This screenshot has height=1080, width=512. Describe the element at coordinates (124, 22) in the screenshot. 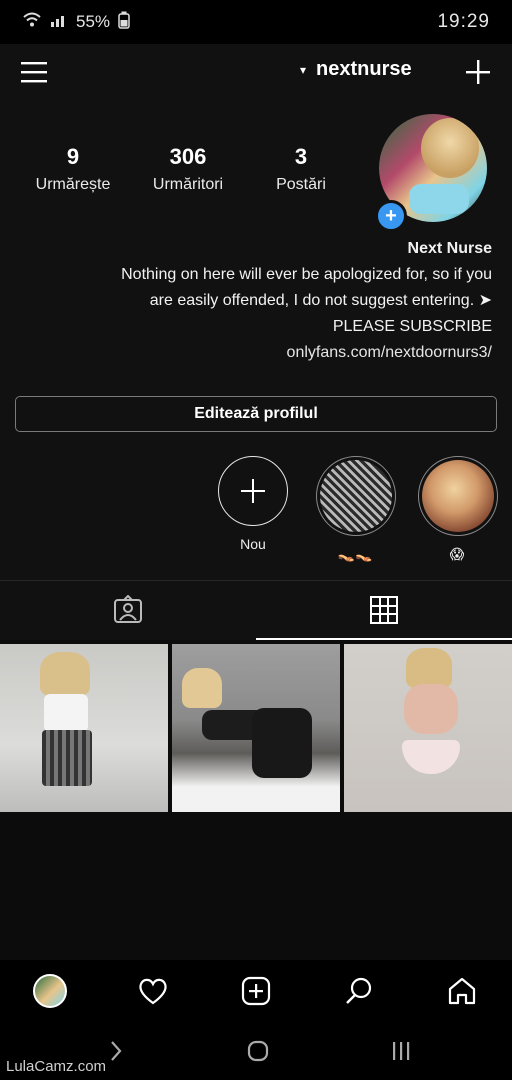

I see `battery-icon` at that location.